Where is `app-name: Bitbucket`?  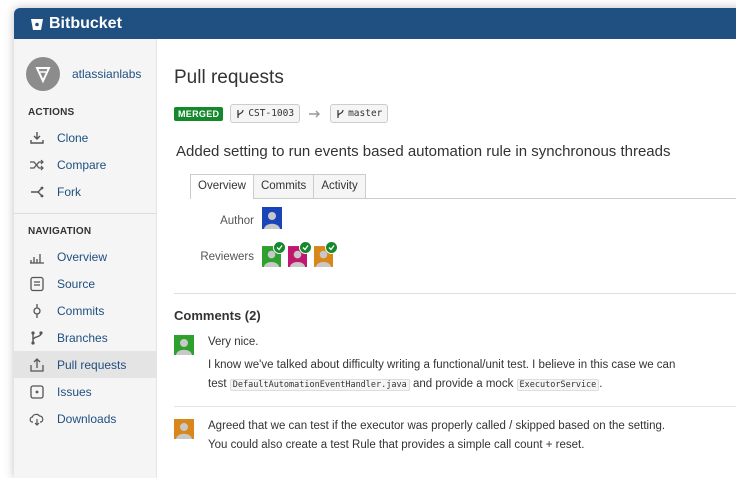 app-name: Bitbucket is located at coordinates (85, 23).